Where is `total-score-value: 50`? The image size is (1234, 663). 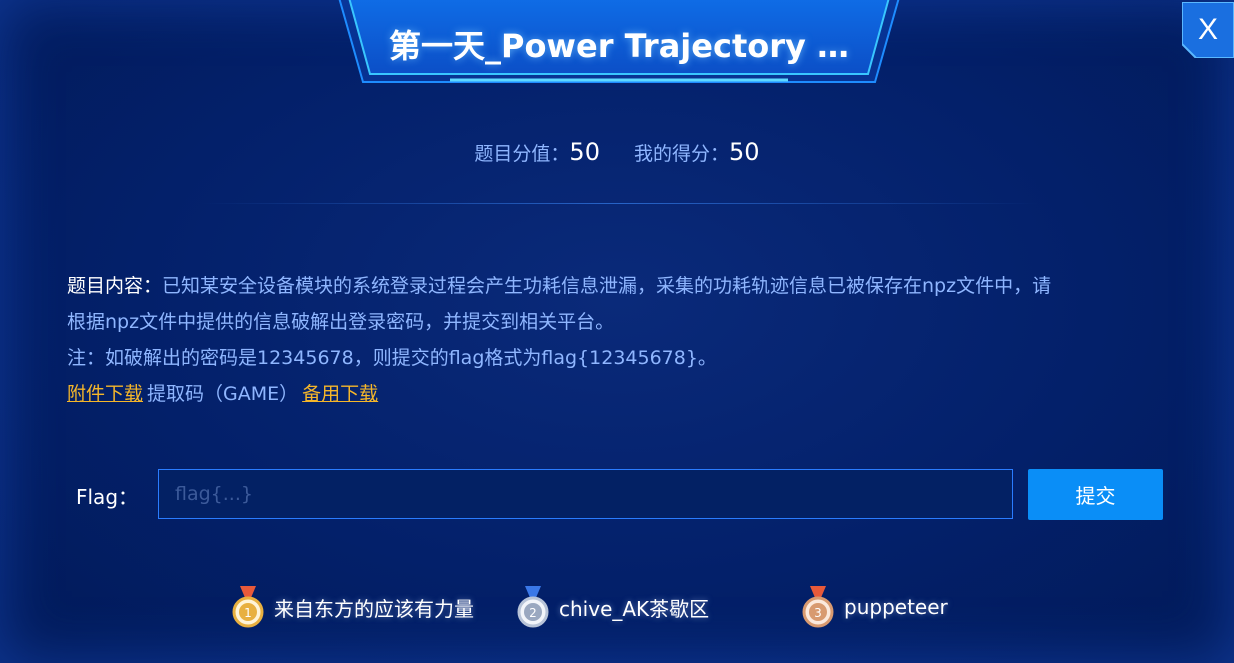 total-score-value: 50 is located at coordinates (584, 152).